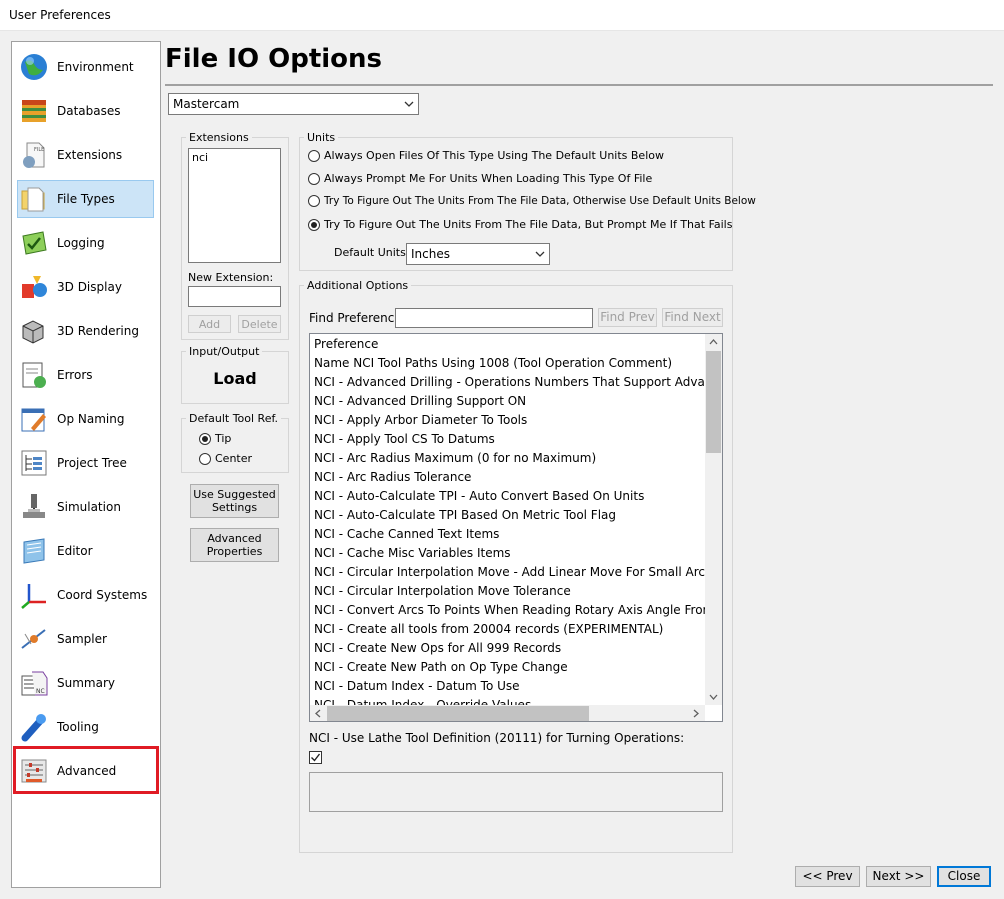  What do you see at coordinates (98, 331) in the screenshot?
I see `sidebar-item-label: 3D Rendering` at bounding box center [98, 331].